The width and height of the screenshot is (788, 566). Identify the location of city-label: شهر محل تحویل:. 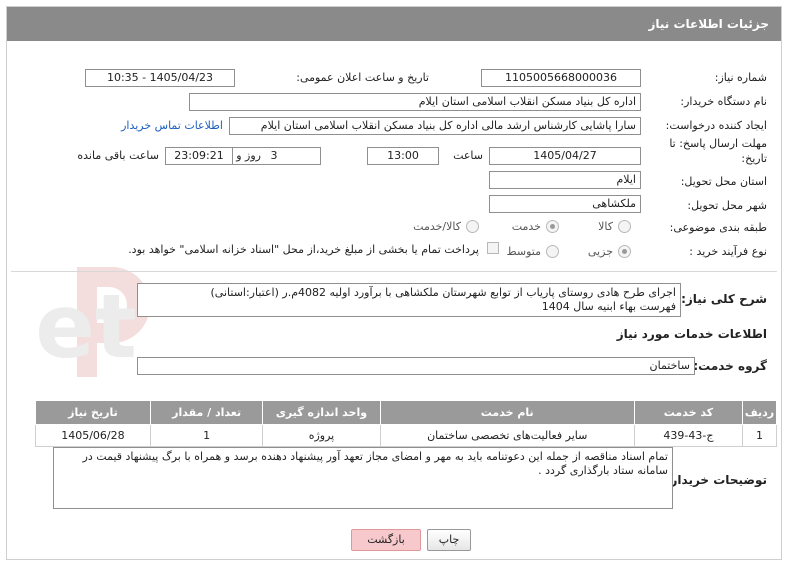
(727, 205).